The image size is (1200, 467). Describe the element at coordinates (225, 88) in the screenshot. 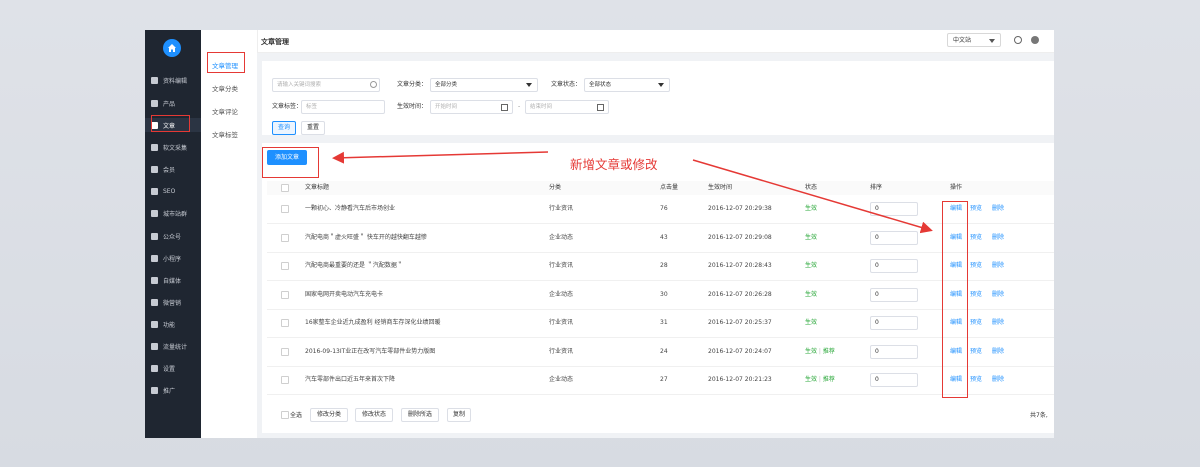

I see `sub-item-article-category: 文章分类` at that location.